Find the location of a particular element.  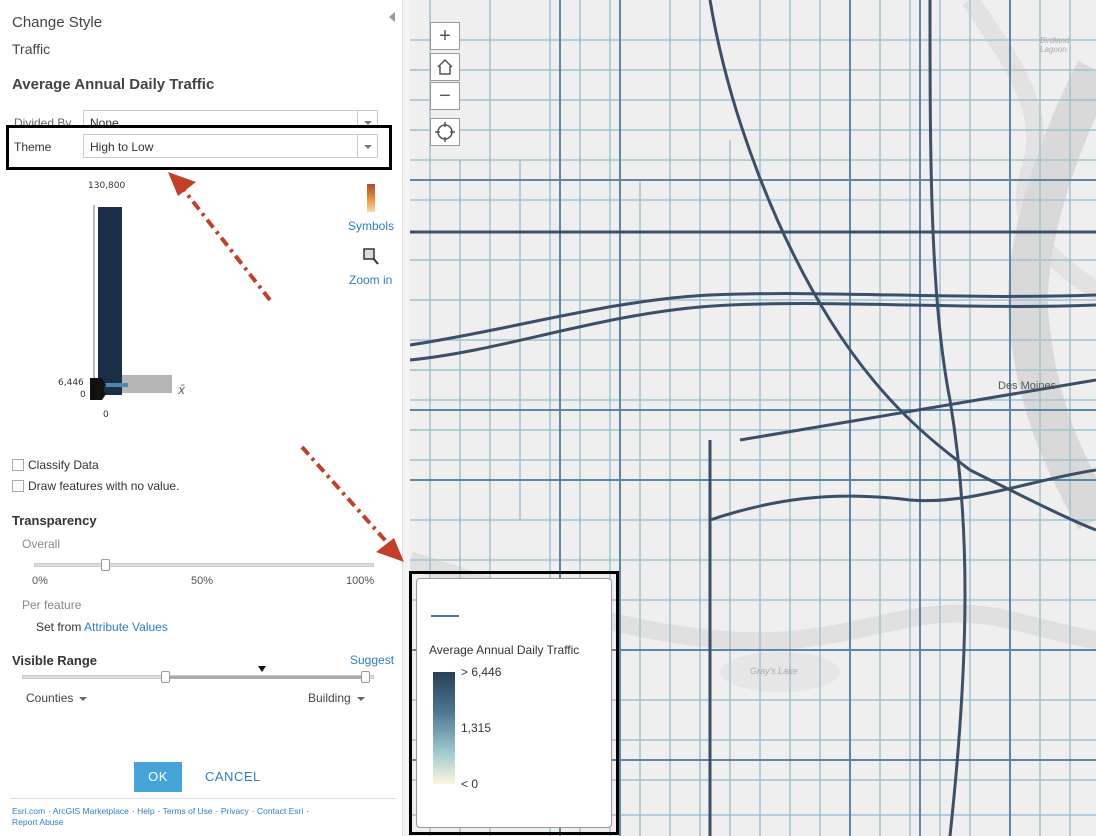

draw-no-value-label: Draw features with no value. is located at coordinates (104, 486).